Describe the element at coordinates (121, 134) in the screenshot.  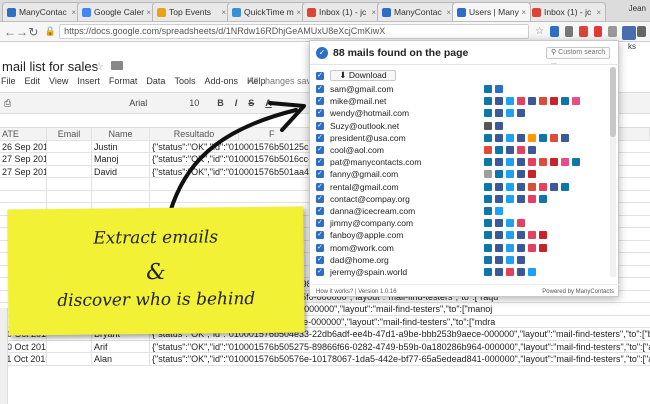
I see `column-header: Name` at that location.